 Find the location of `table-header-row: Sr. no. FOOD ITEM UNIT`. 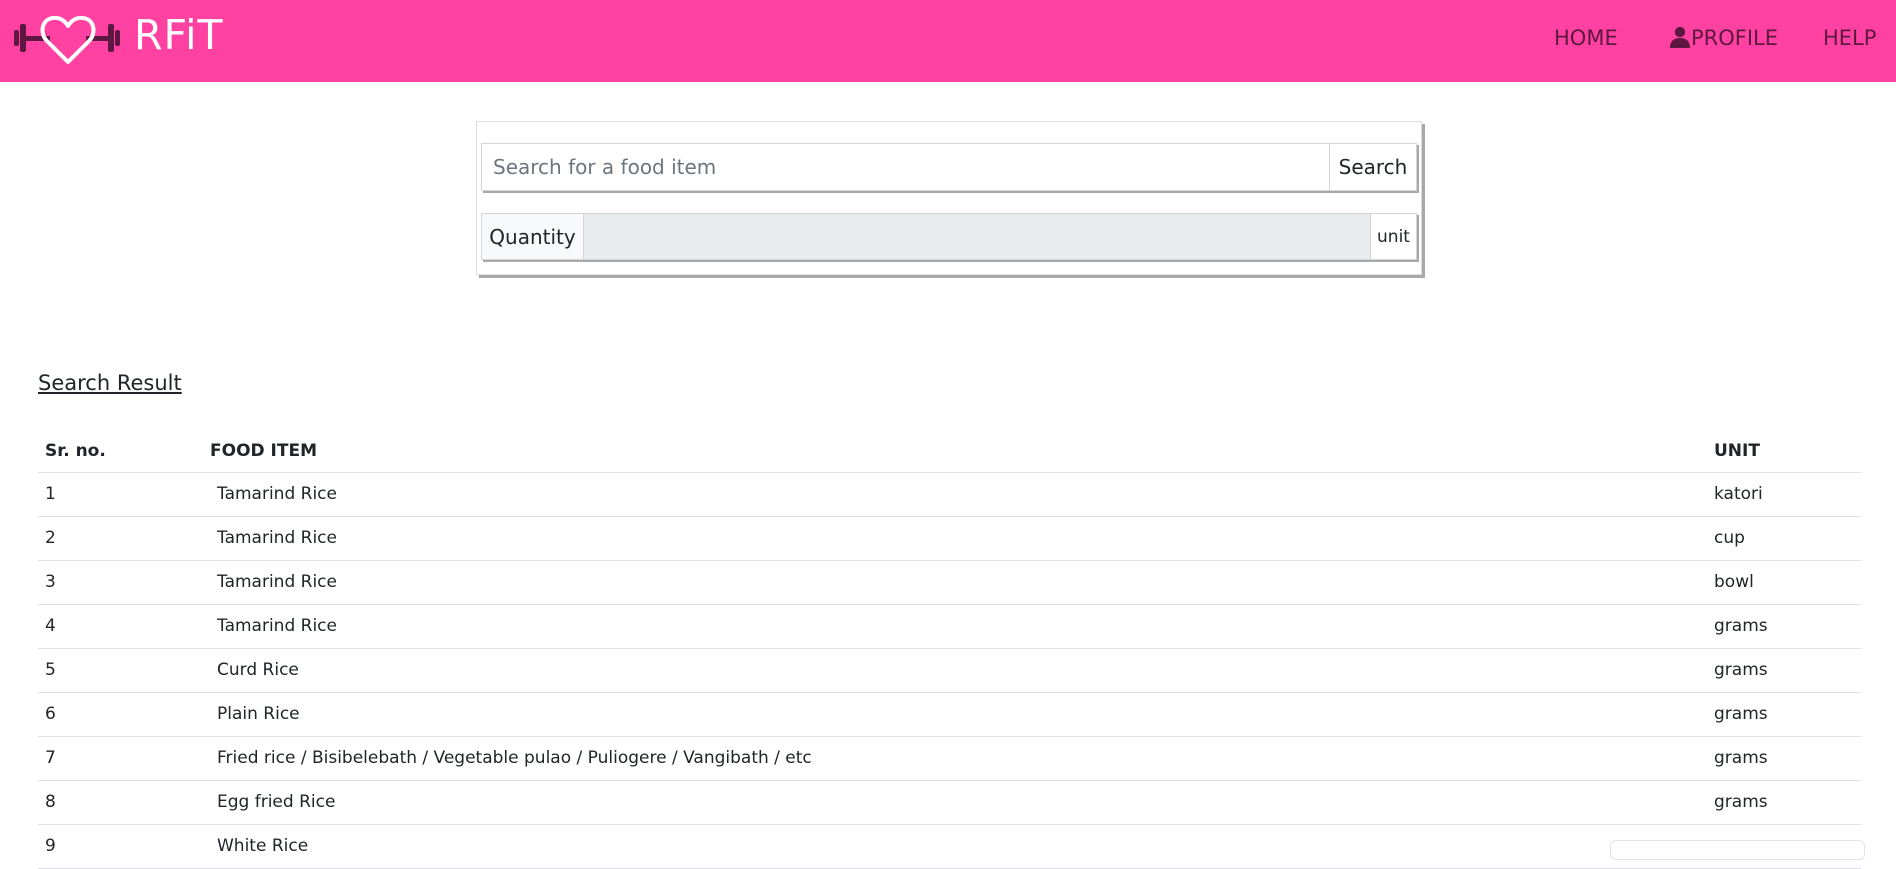

table-header-row: Sr. no. FOOD ITEM UNIT is located at coordinates (949, 451).